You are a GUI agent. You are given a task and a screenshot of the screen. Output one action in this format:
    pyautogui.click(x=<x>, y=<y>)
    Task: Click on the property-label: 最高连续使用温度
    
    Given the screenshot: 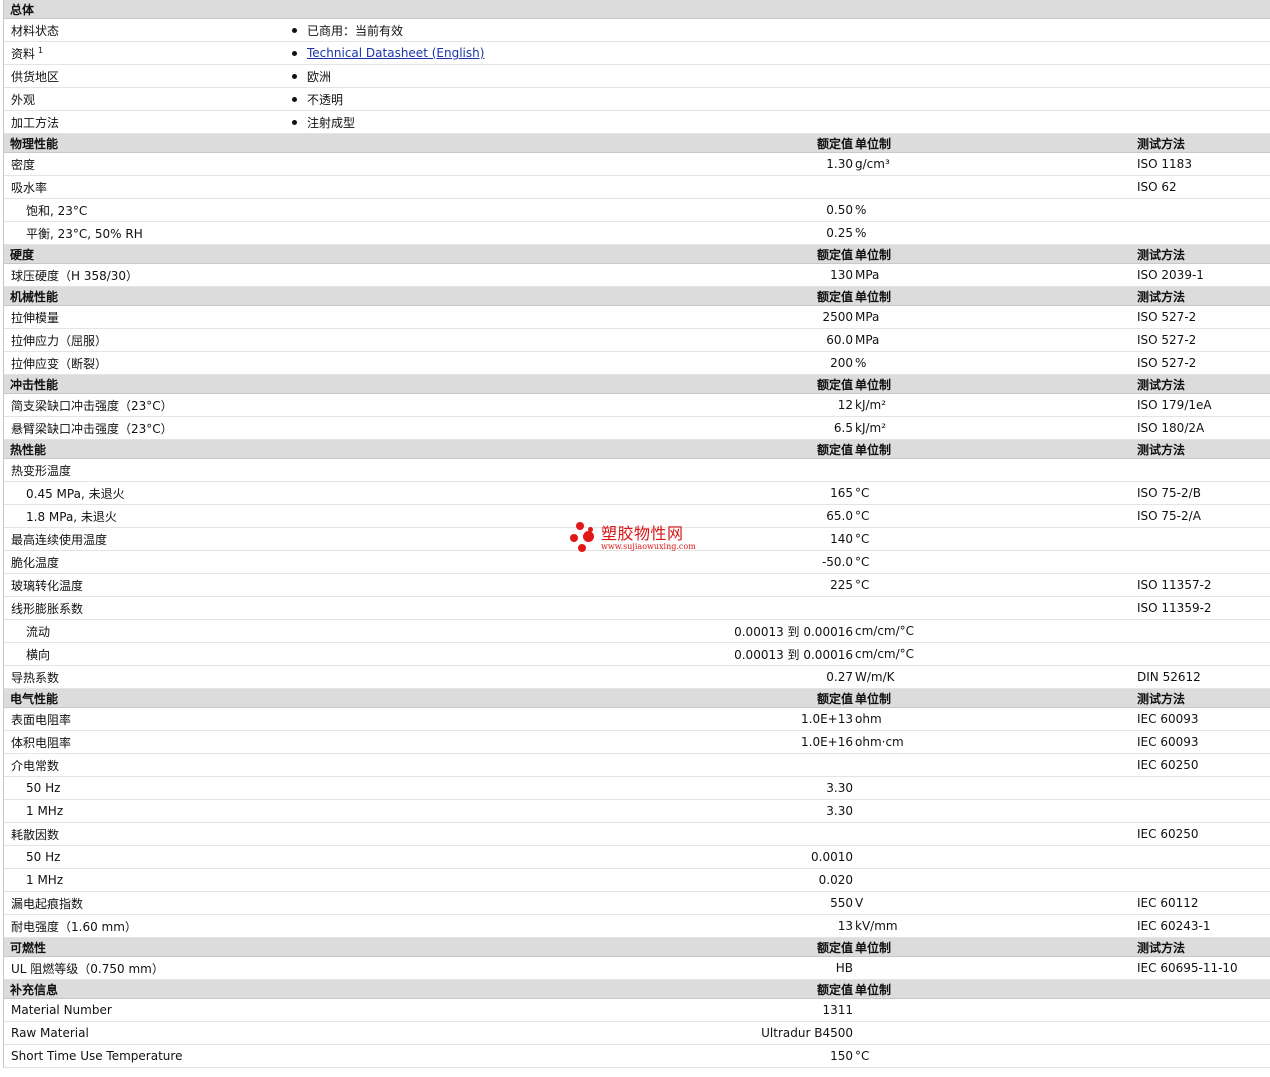 What is the action you would take?
    pyautogui.click(x=59, y=539)
    